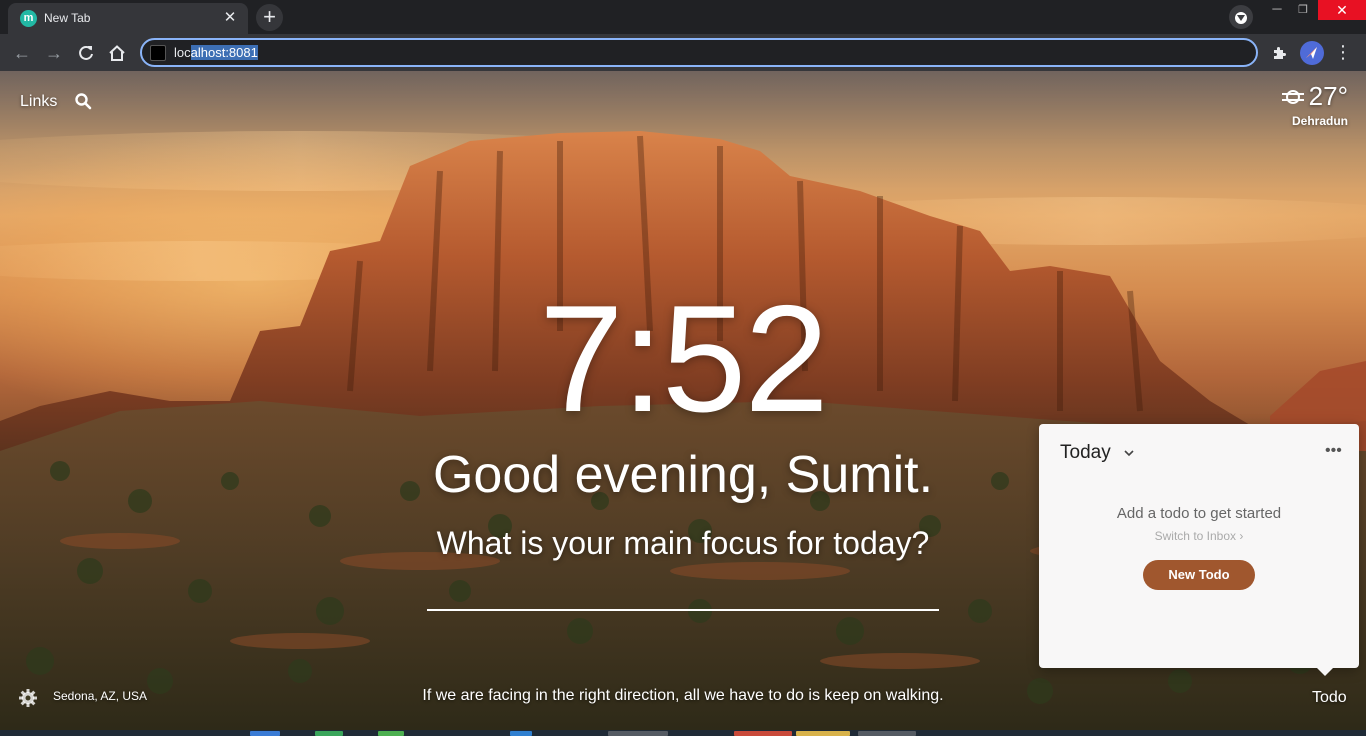 This screenshot has width=1366, height=736. What do you see at coordinates (1312, 53) in the screenshot?
I see `account-avatar` at bounding box center [1312, 53].